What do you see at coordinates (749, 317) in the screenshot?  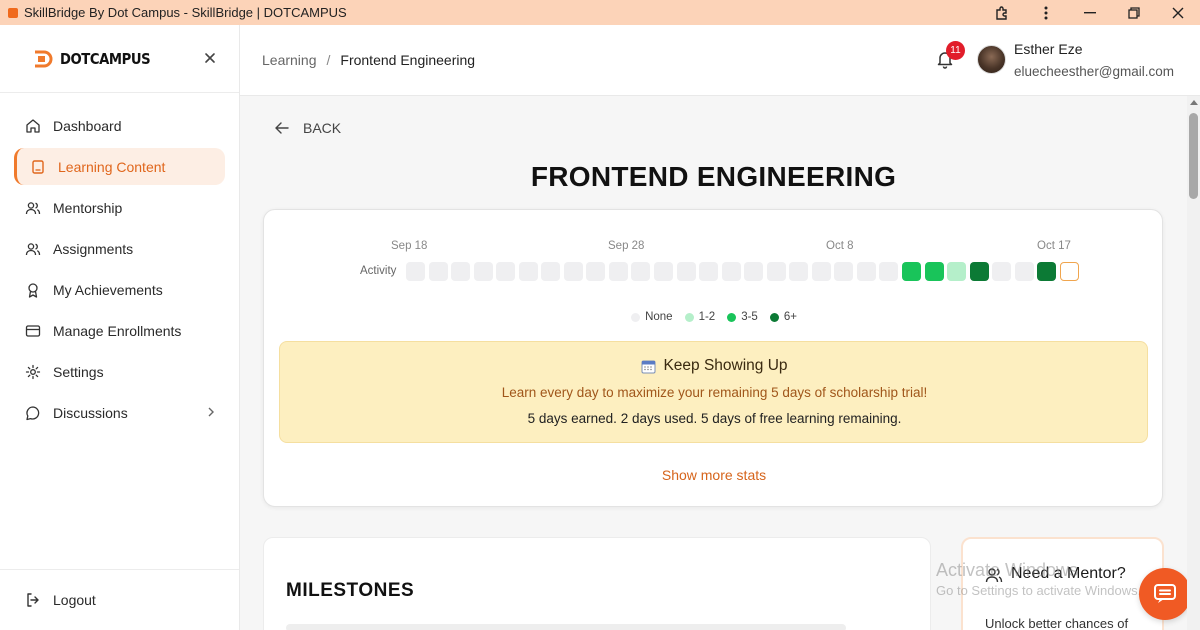 I see `legend-label: 3-5` at bounding box center [749, 317].